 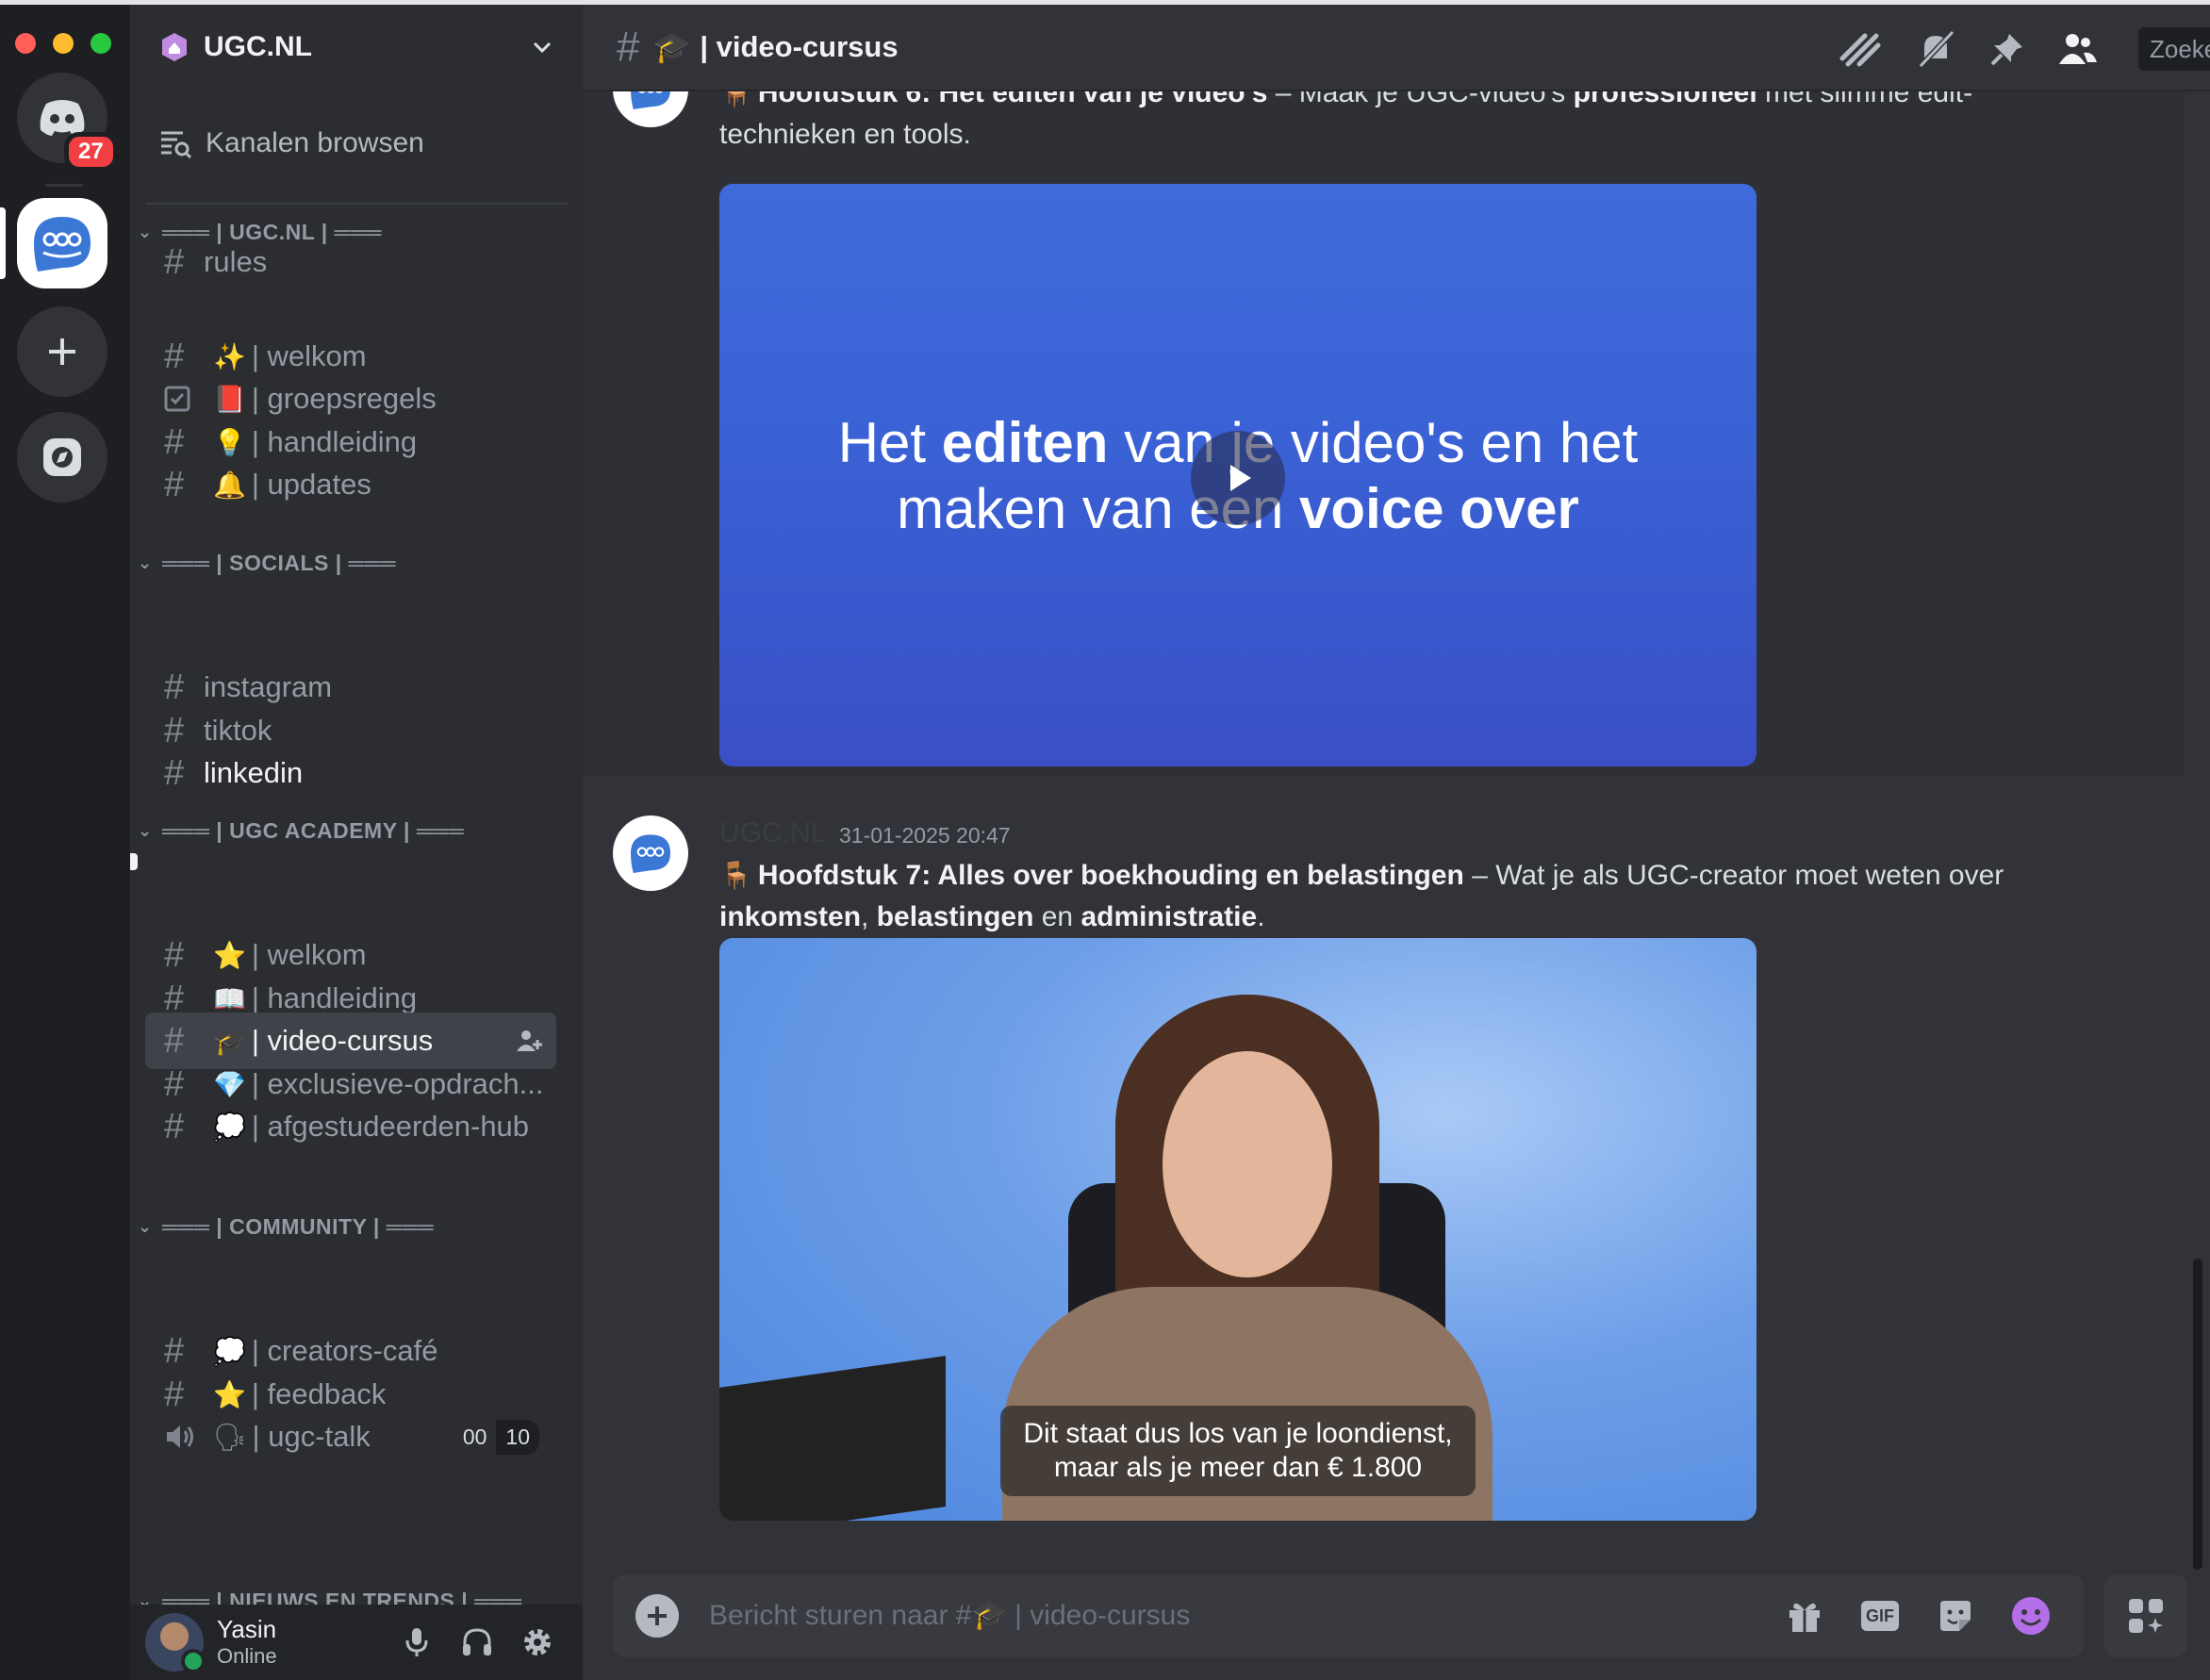 I want to click on graduation-cap-icon: 🎓, so click(x=229, y=1041).